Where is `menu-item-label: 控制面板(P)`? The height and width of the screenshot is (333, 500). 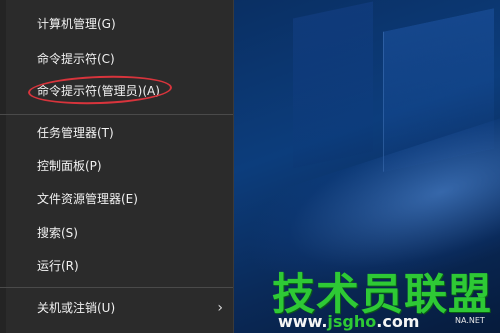
menu-item-label: 控制面板(P) is located at coordinates (69, 166).